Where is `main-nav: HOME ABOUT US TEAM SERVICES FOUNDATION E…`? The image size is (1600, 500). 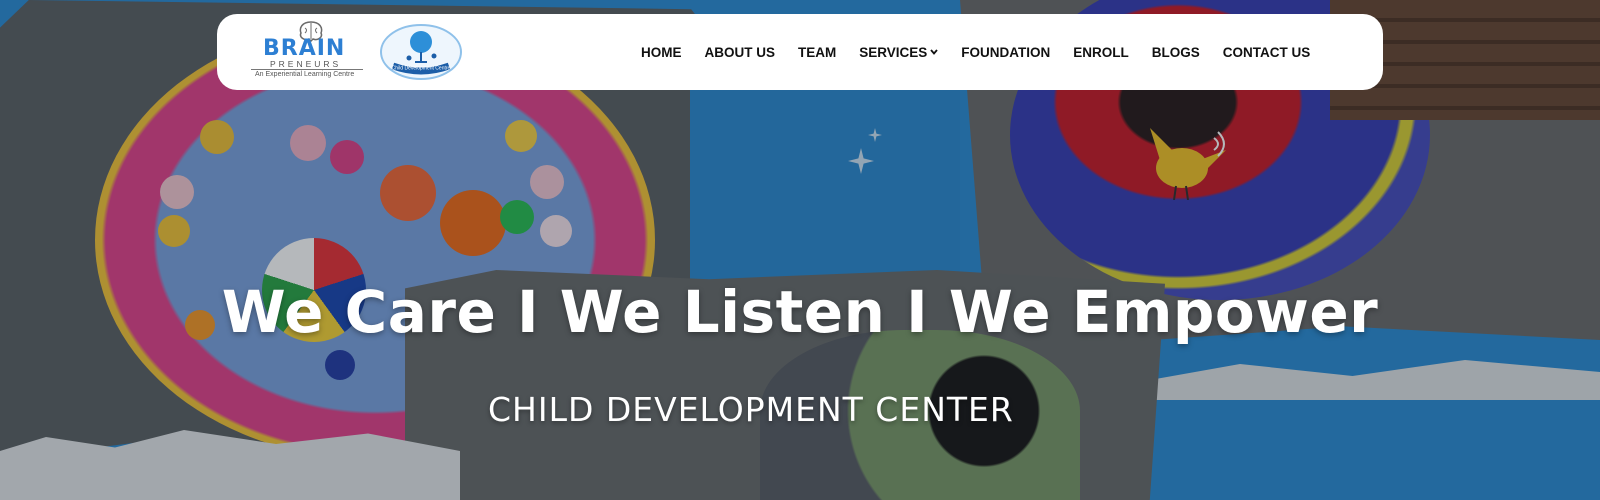
main-nav: HOME ABOUT US TEAM SERVICES FOUNDATION E… is located at coordinates (987, 52).